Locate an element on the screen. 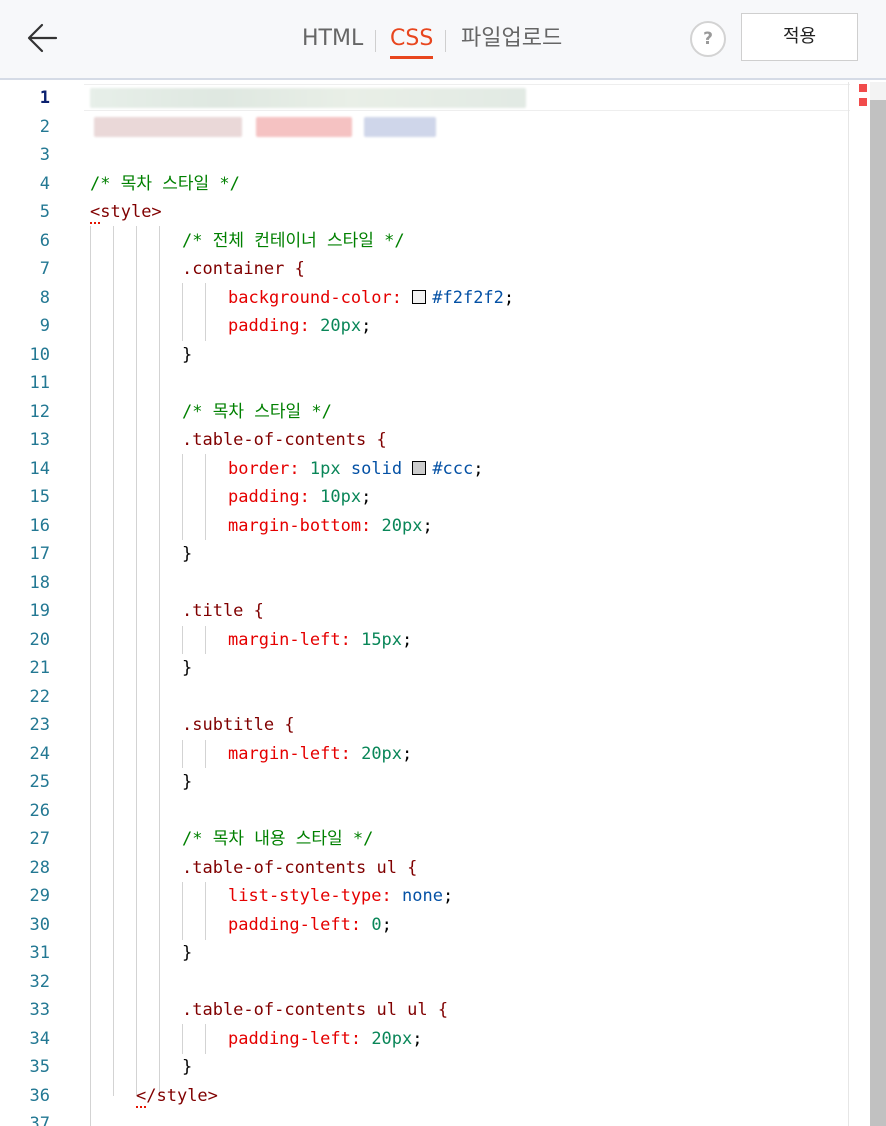 Image resolution: width=886 pixels, height=1126 pixels. line-number: 29 is located at coordinates (39, 896).